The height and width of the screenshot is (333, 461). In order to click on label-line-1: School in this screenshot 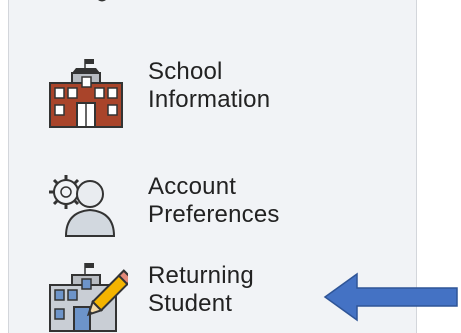, I will do `click(185, 71)`.